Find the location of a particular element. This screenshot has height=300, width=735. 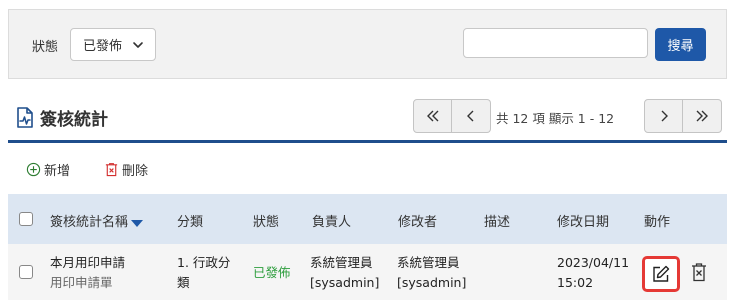

row-checkbox is located at coordinates (26, 272).